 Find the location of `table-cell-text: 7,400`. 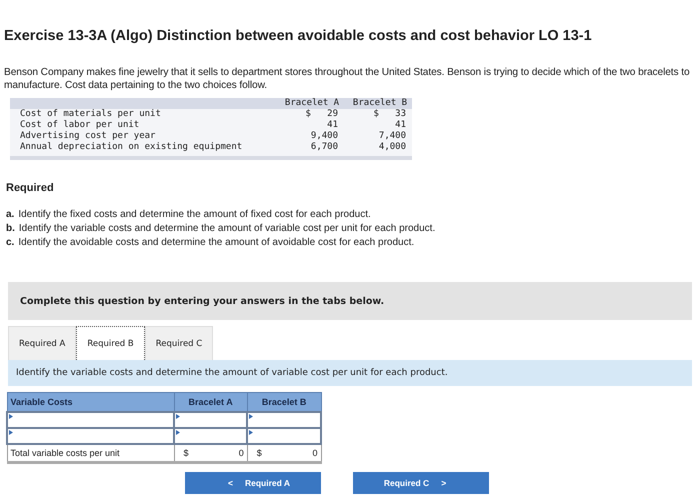

table-cell-text: 7,400 is located at coordinates (392, 136).